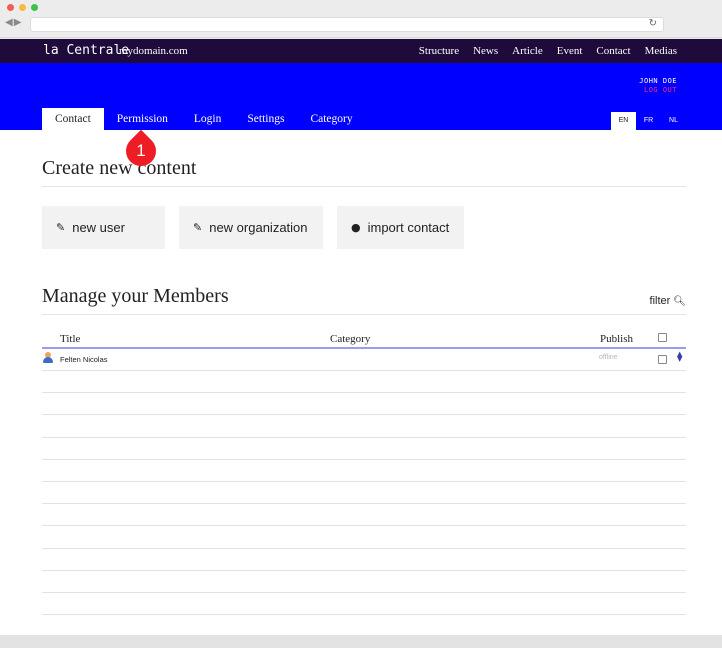 The image size is (722, 648). I want to click on reload-icon: ↻, so click(653, 23).